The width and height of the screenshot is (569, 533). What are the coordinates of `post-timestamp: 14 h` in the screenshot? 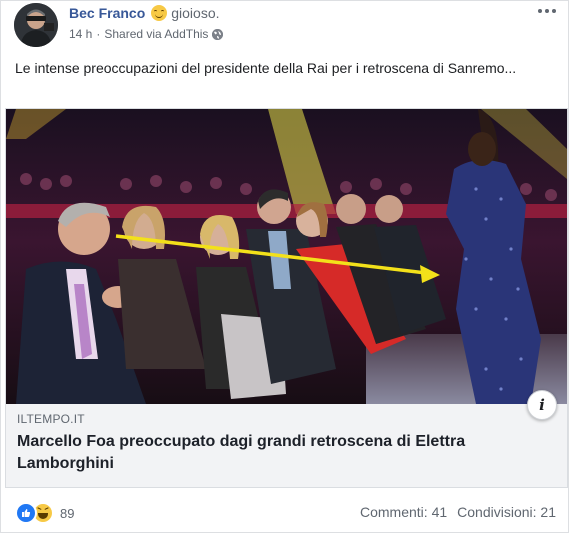 It's located at (80, 34).